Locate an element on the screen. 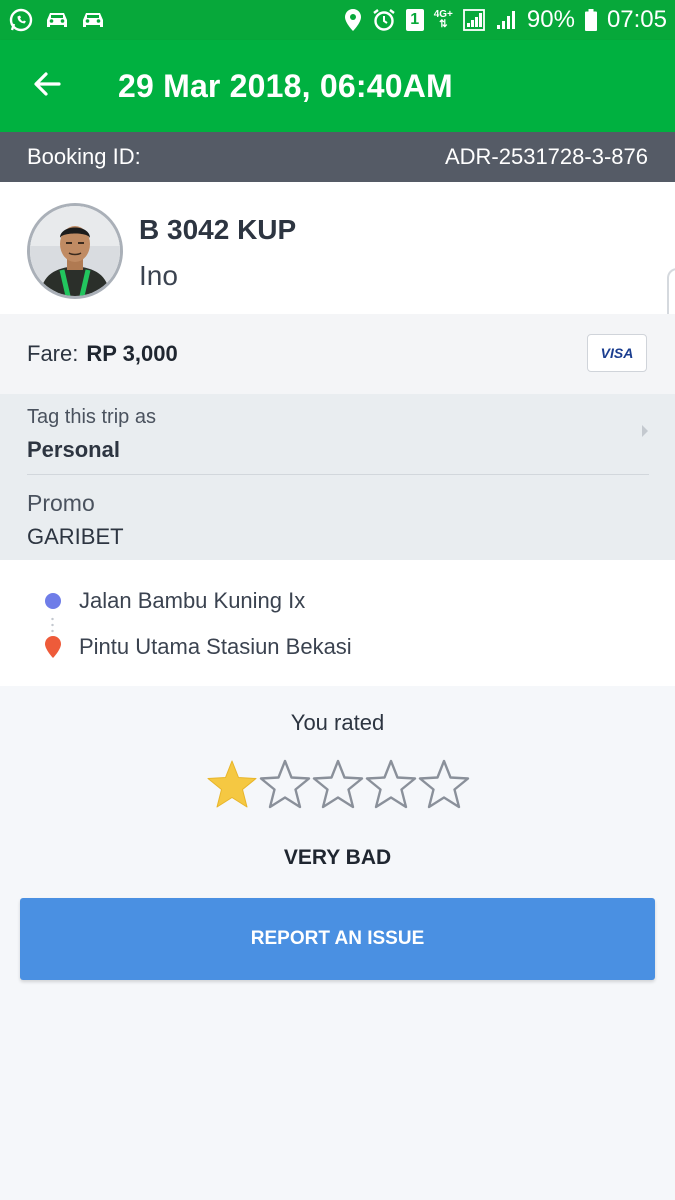 The image size is (675, 1200). tag-trip-value: Personal is located at coordinates (73, 449).